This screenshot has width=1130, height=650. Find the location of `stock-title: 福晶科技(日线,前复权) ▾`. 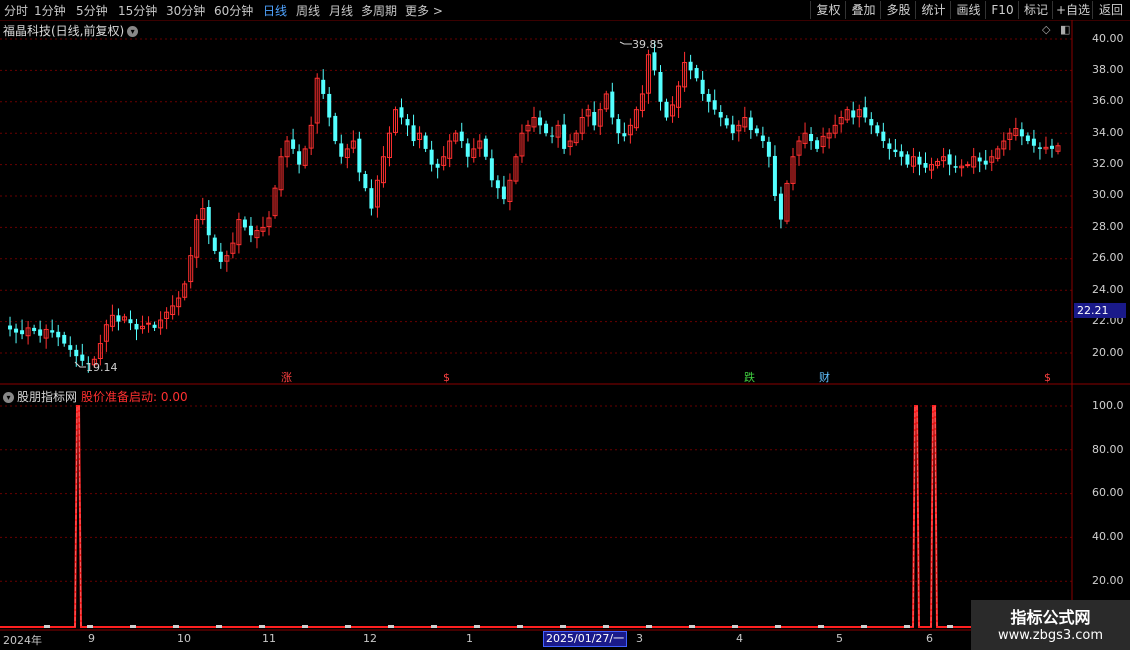

stock-title: 福晶科技(日线,前复权) ▾ is located at coordinates (71, 30).